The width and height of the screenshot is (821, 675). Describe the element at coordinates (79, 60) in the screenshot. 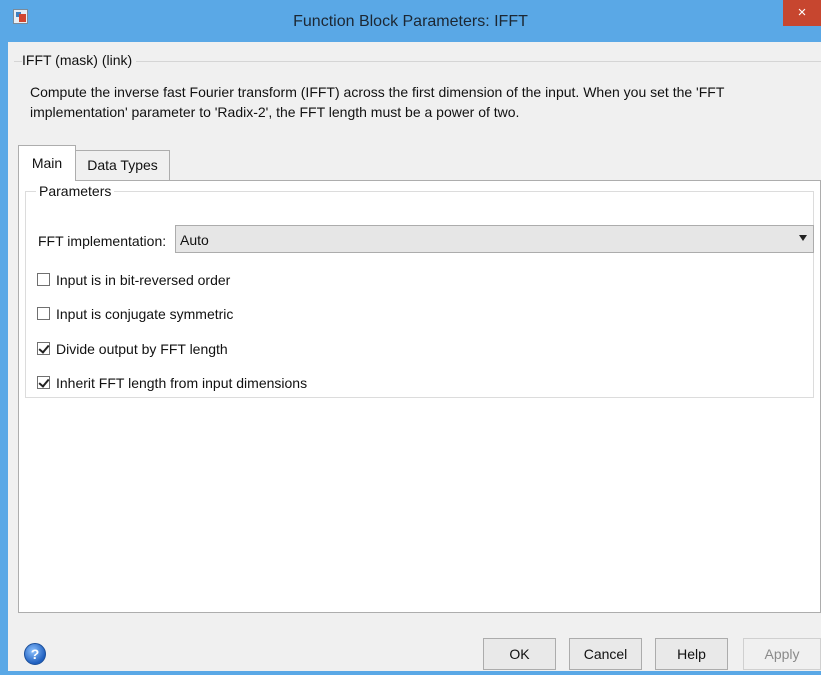

I see `mask-title: IFFT (mask) (link)` at that location.